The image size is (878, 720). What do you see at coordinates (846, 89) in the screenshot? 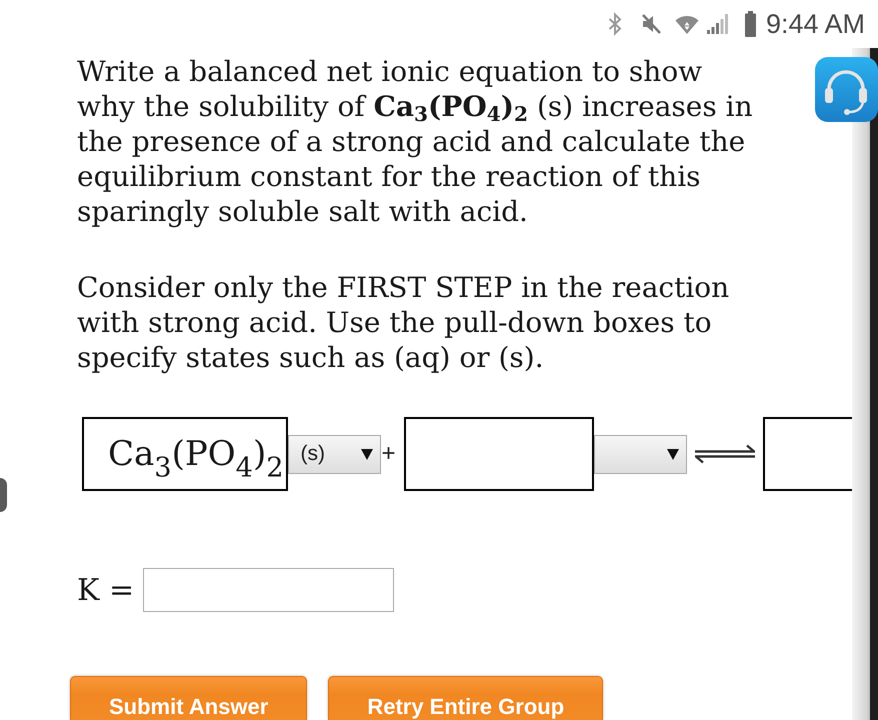
I see `headset-icon` at bounding box center [846, 89].